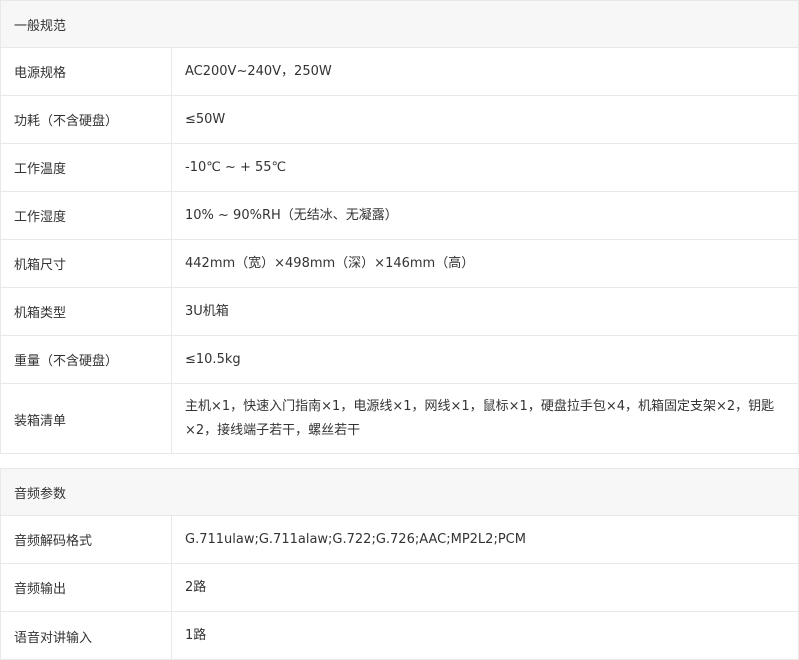 Image resolution: width=799 pixels, height=660 pixels. Describe the element at coordinates (86, 419) in the screenshot. I see `row-label: 装箱清单` at that location.